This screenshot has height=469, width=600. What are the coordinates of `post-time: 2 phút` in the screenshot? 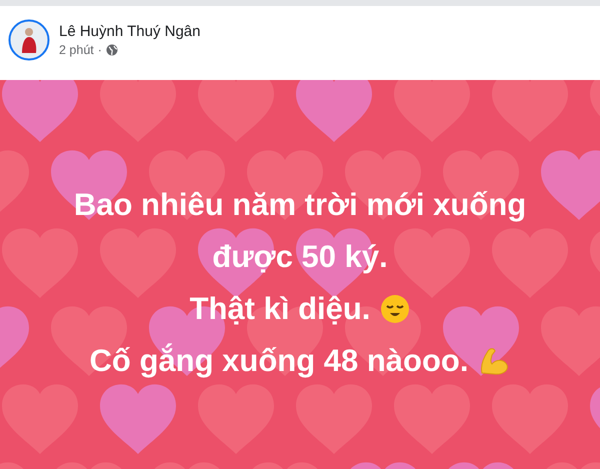 It's located at (76, 50).